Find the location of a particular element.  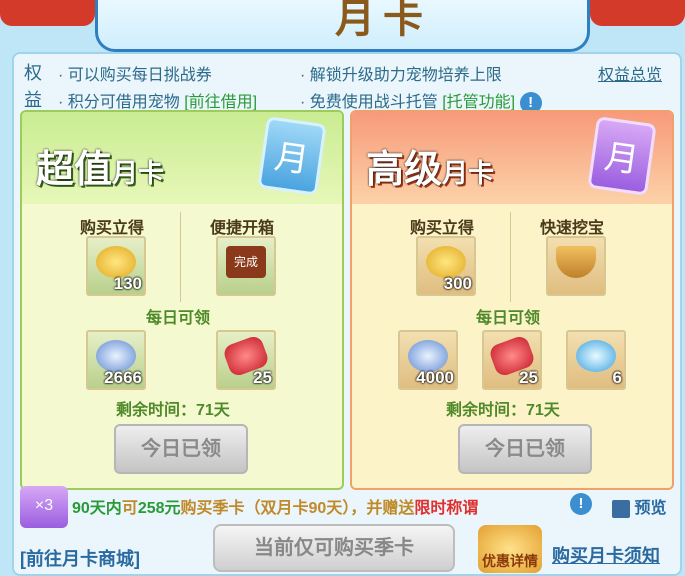

rights-item-challenge: · 可以购买每日挑战券 is located at coordinates (135, 75).